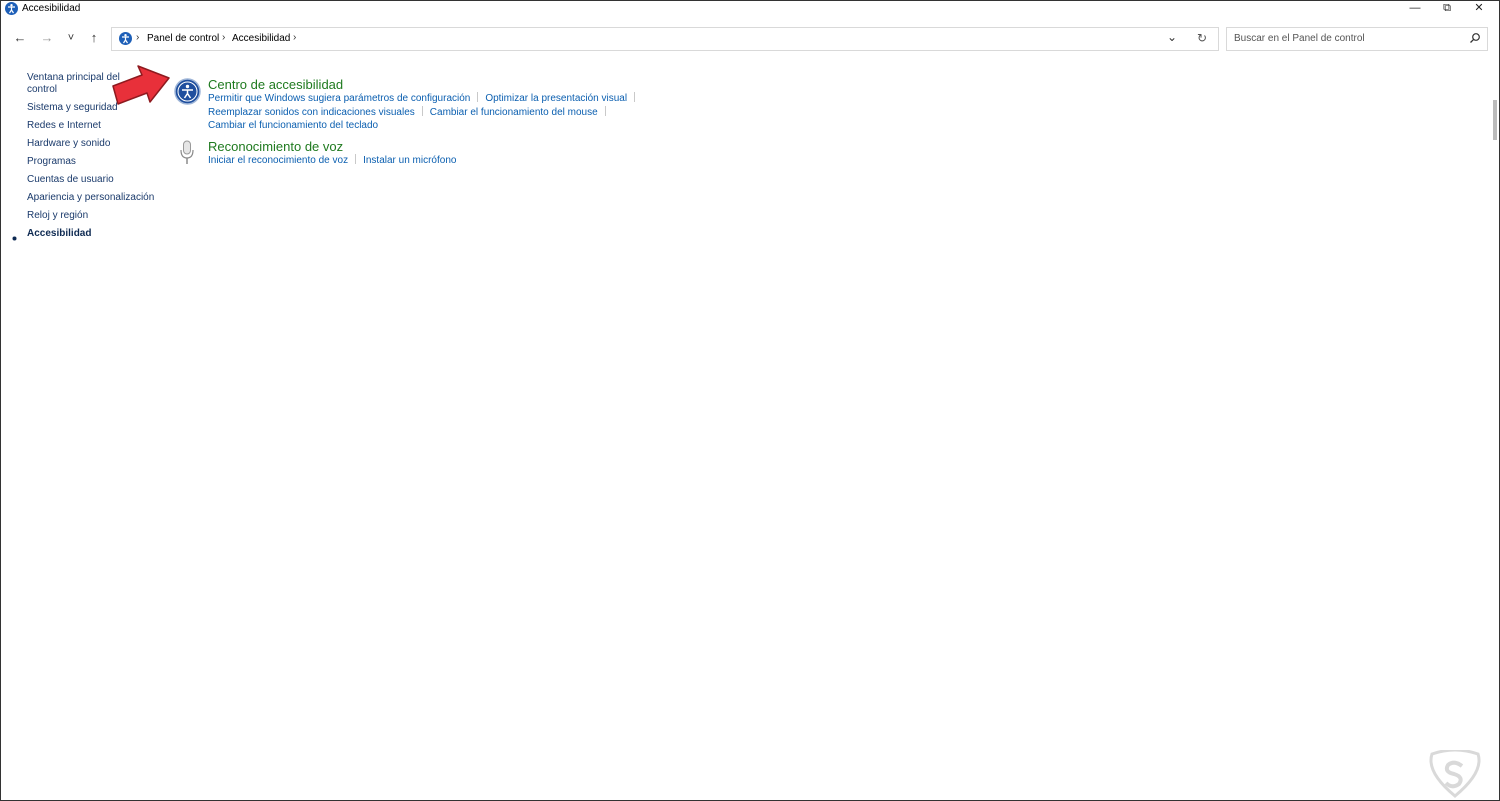  I want to click on microphone-icon, so click(187, 153).